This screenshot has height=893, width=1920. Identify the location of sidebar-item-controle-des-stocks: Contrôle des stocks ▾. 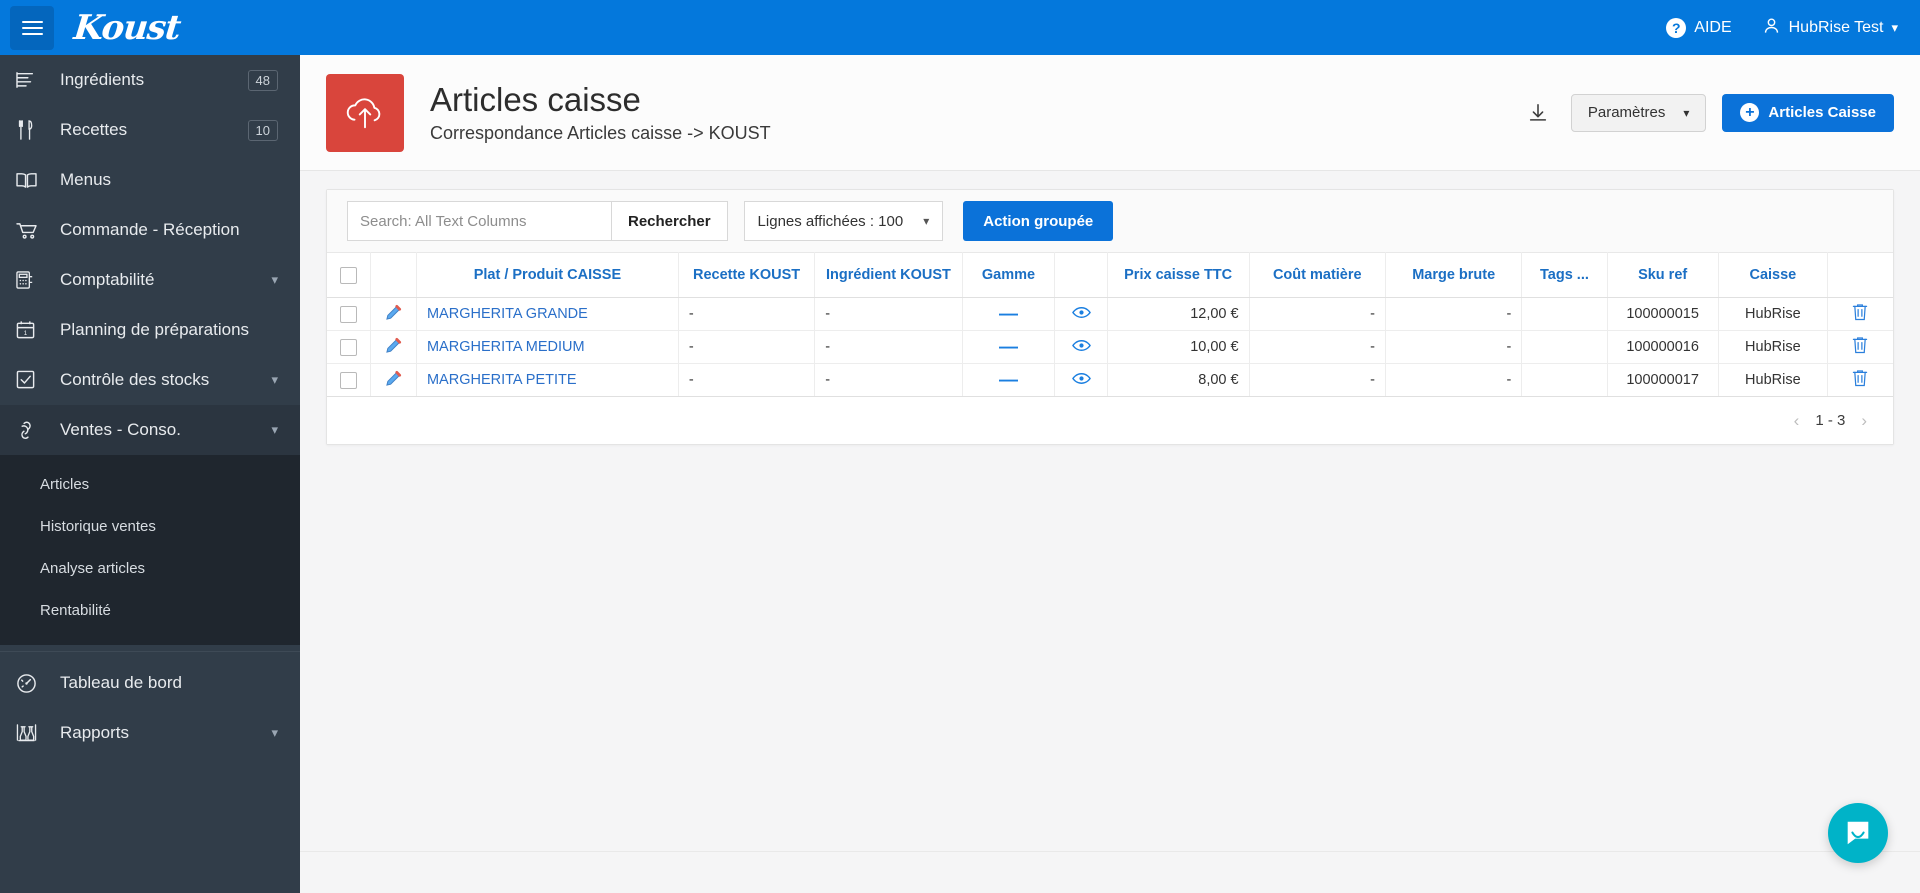
(150, 380).